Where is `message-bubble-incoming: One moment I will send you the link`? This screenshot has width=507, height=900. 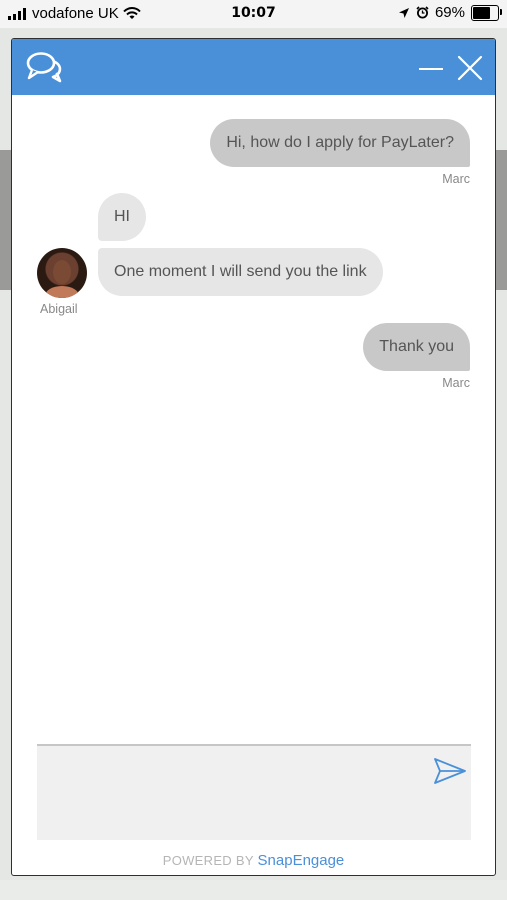
message-bubble-incoming: One moment I will send you the link is located at coordinates (240, 272).